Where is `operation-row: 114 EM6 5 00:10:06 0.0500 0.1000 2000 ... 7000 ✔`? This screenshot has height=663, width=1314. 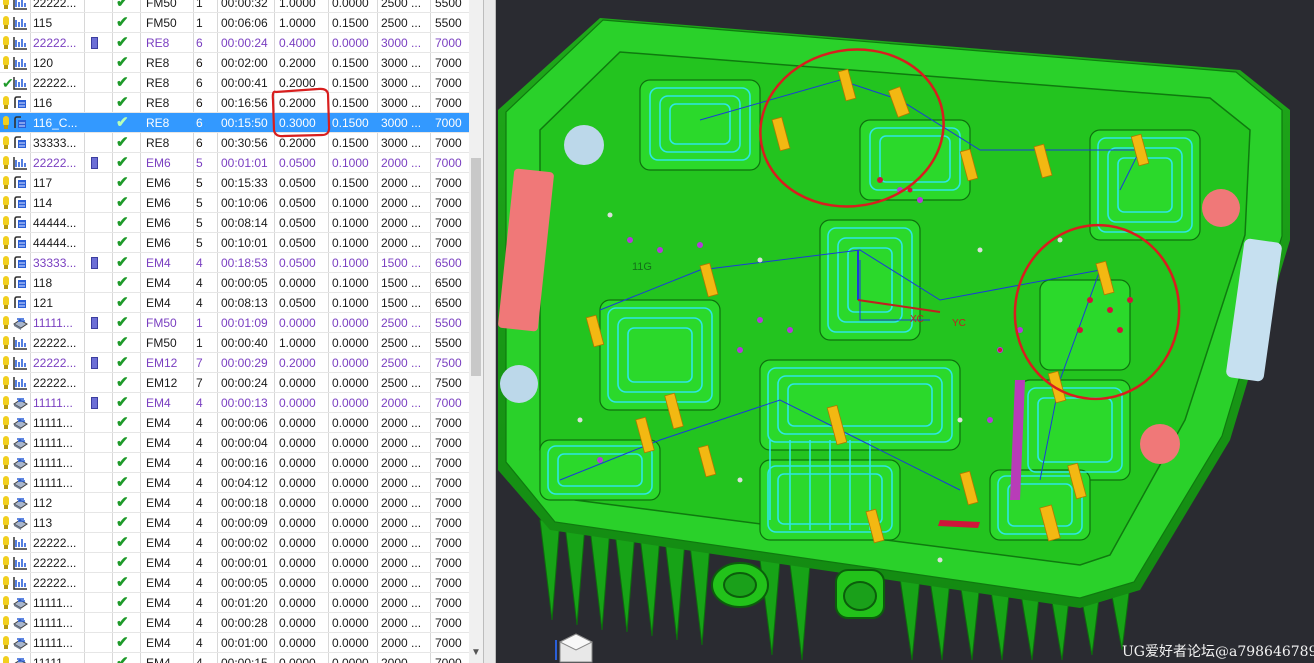 operation-row: 114 EM6 5 00:10:06 0.0500 0.1000 2000 ... 7000 ✔ is located at coordinates (241, 203).